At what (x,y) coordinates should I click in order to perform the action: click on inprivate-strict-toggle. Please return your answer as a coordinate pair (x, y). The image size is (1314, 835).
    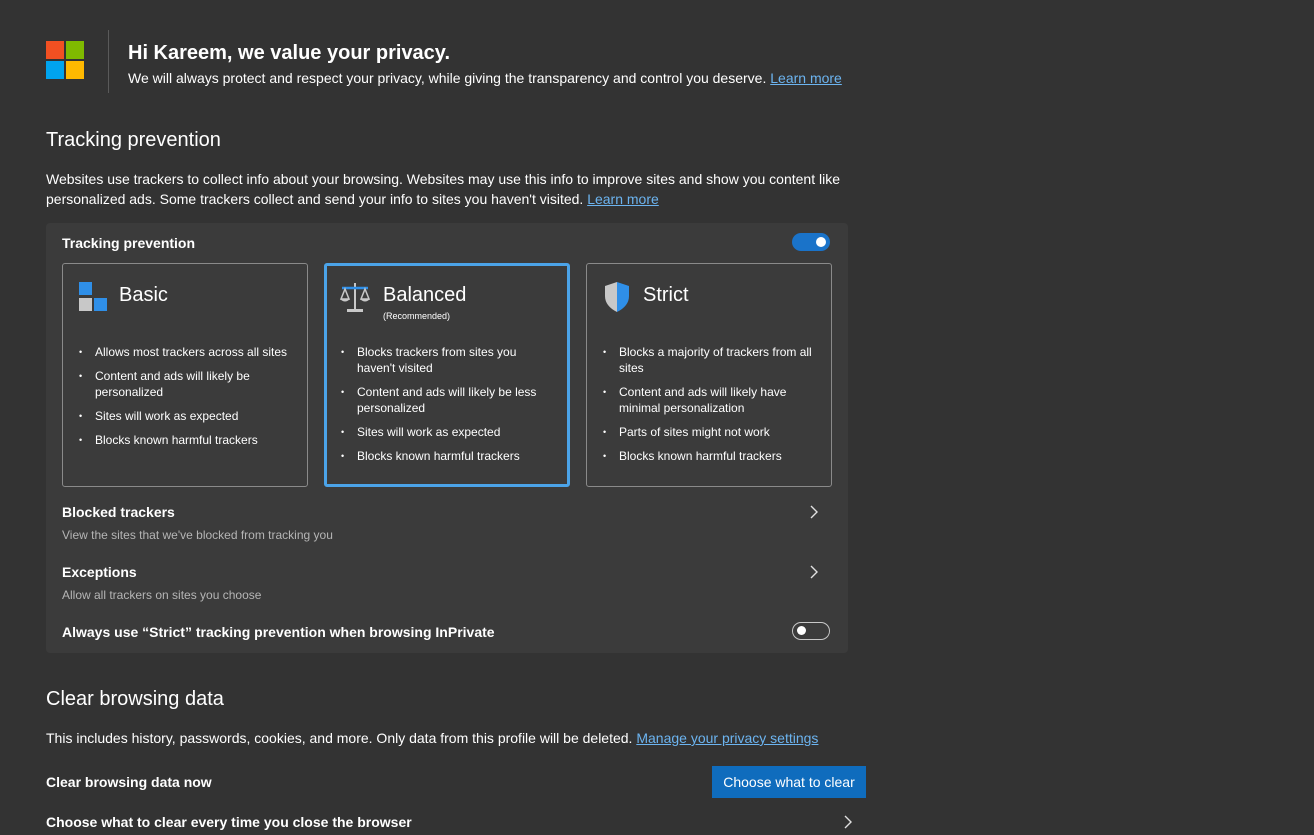
    Looking at the image, I should click on (811, 631).